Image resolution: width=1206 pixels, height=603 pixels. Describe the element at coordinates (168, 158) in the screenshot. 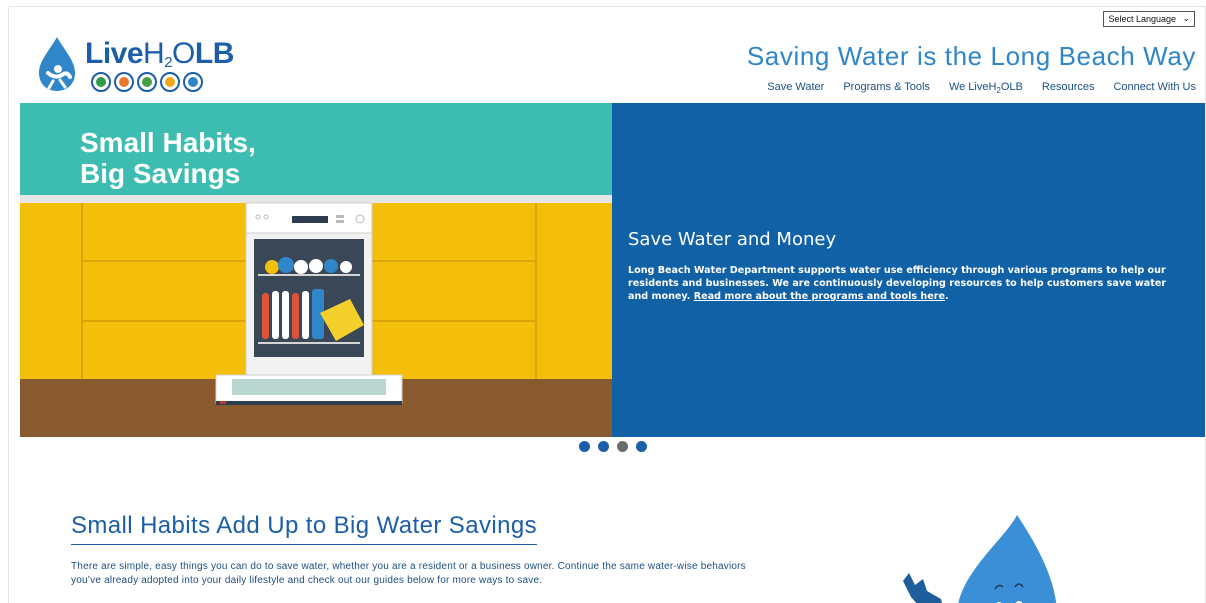

I see `hero-slide-heading: Small Habits, Big Savings` at that location.